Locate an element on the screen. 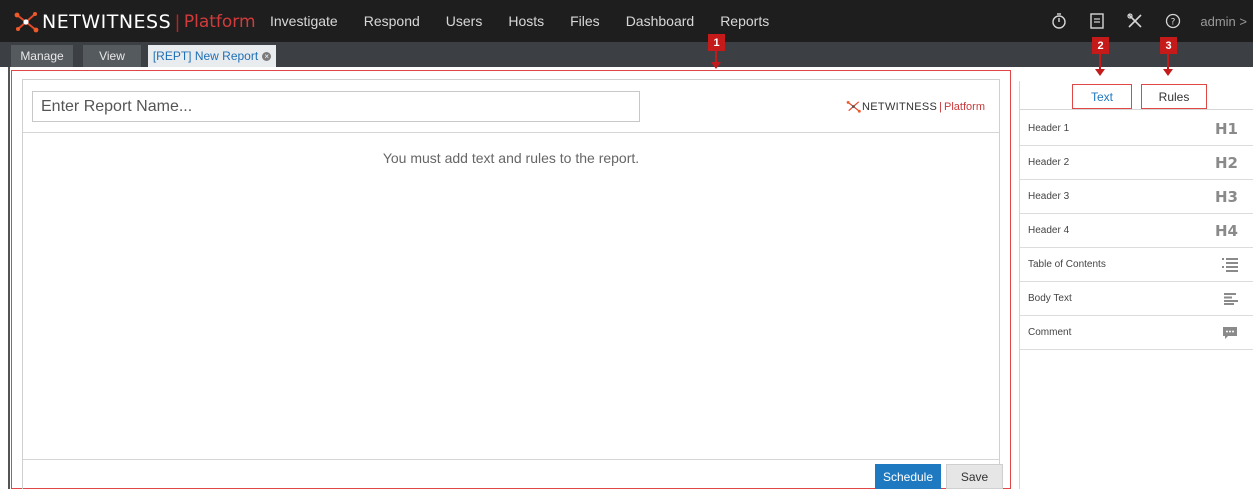 This screenshot has height=489, width=1253. tools-icon is located at coordinates (1135, 21).